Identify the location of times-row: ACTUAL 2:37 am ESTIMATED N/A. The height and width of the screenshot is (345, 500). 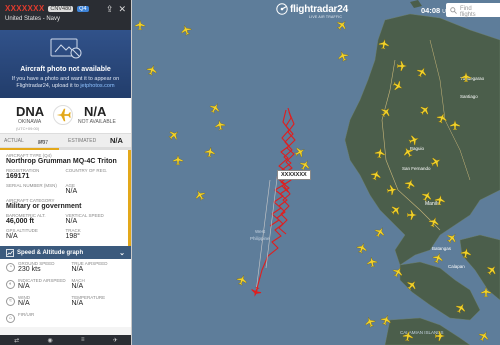
(65, 141).